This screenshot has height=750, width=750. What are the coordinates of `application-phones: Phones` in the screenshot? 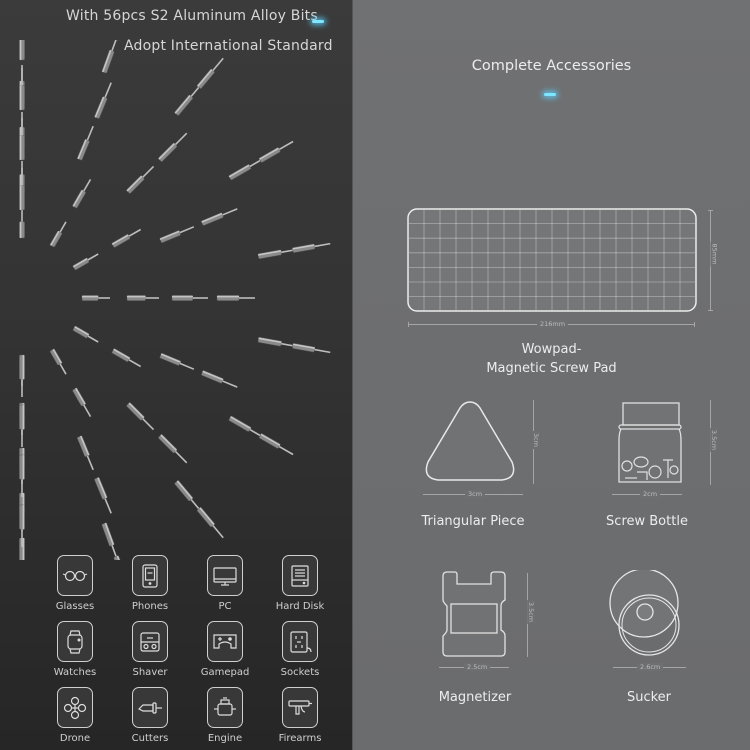 It's located at (150, 588).